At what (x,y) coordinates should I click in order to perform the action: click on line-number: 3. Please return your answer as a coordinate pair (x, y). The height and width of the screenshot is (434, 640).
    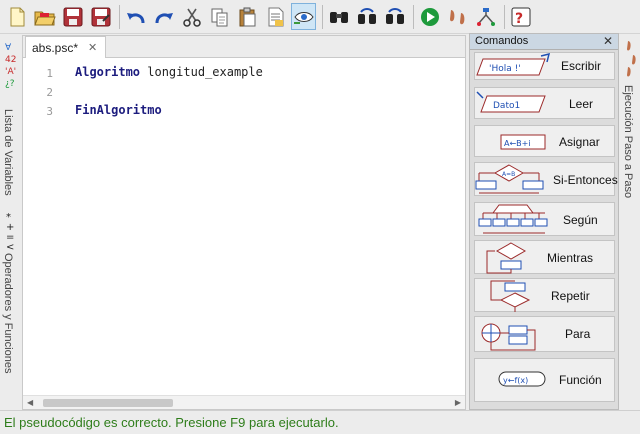
    Looking at the image, I should click on (49, 111).